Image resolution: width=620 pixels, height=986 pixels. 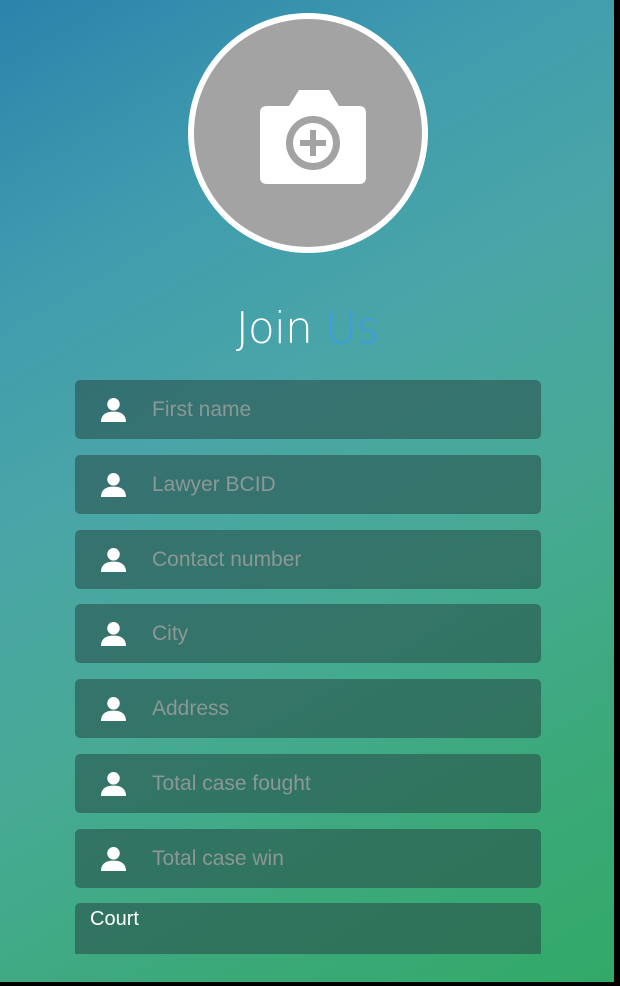 I want to click on first-name-field: First name, so click(x=308, y=409).